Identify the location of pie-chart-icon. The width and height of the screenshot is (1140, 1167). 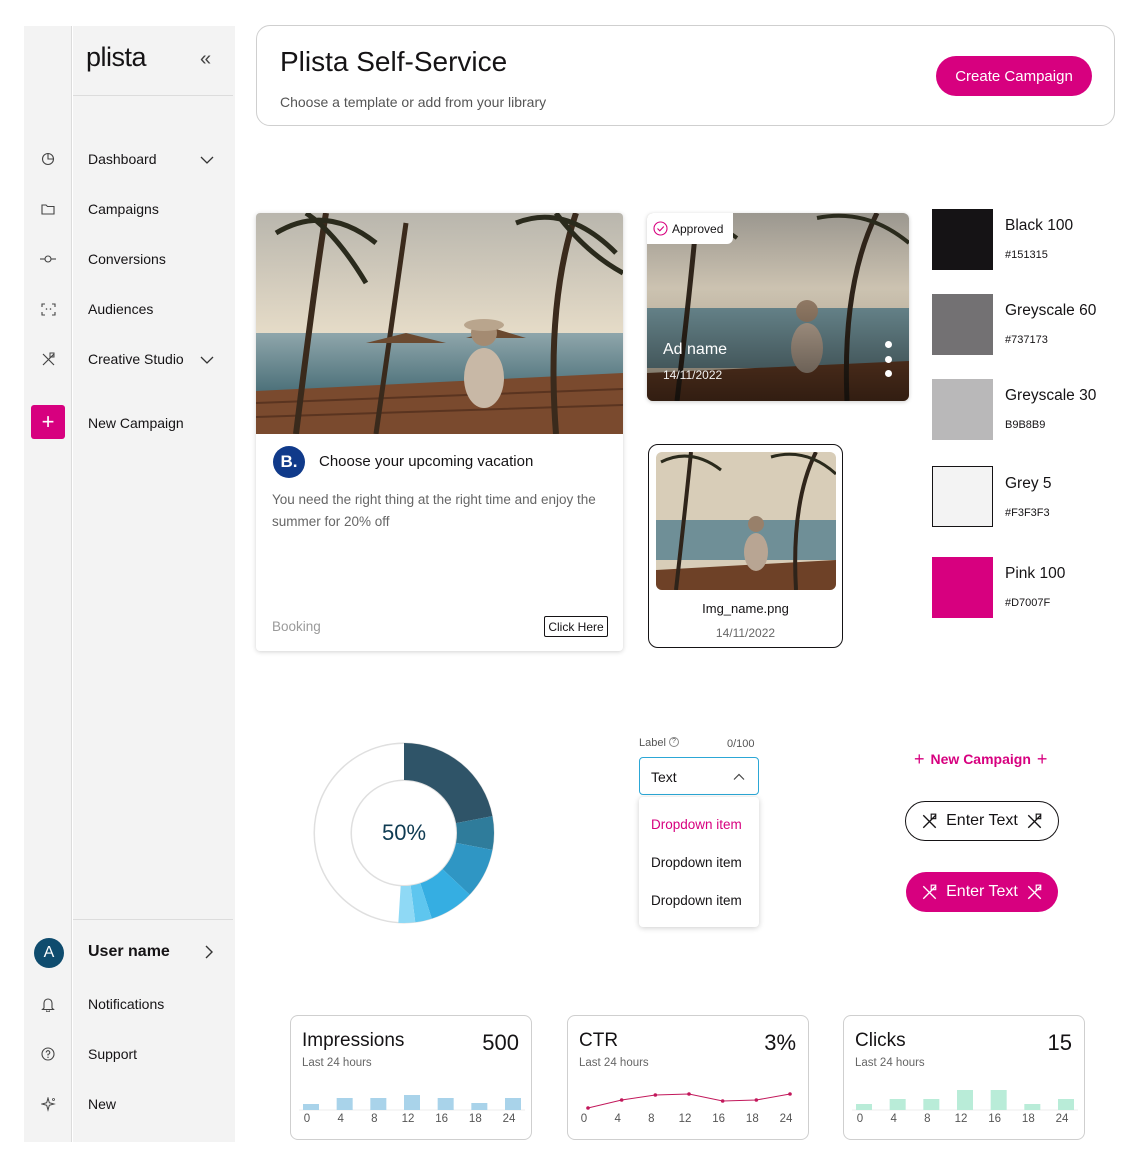
(48, 159).